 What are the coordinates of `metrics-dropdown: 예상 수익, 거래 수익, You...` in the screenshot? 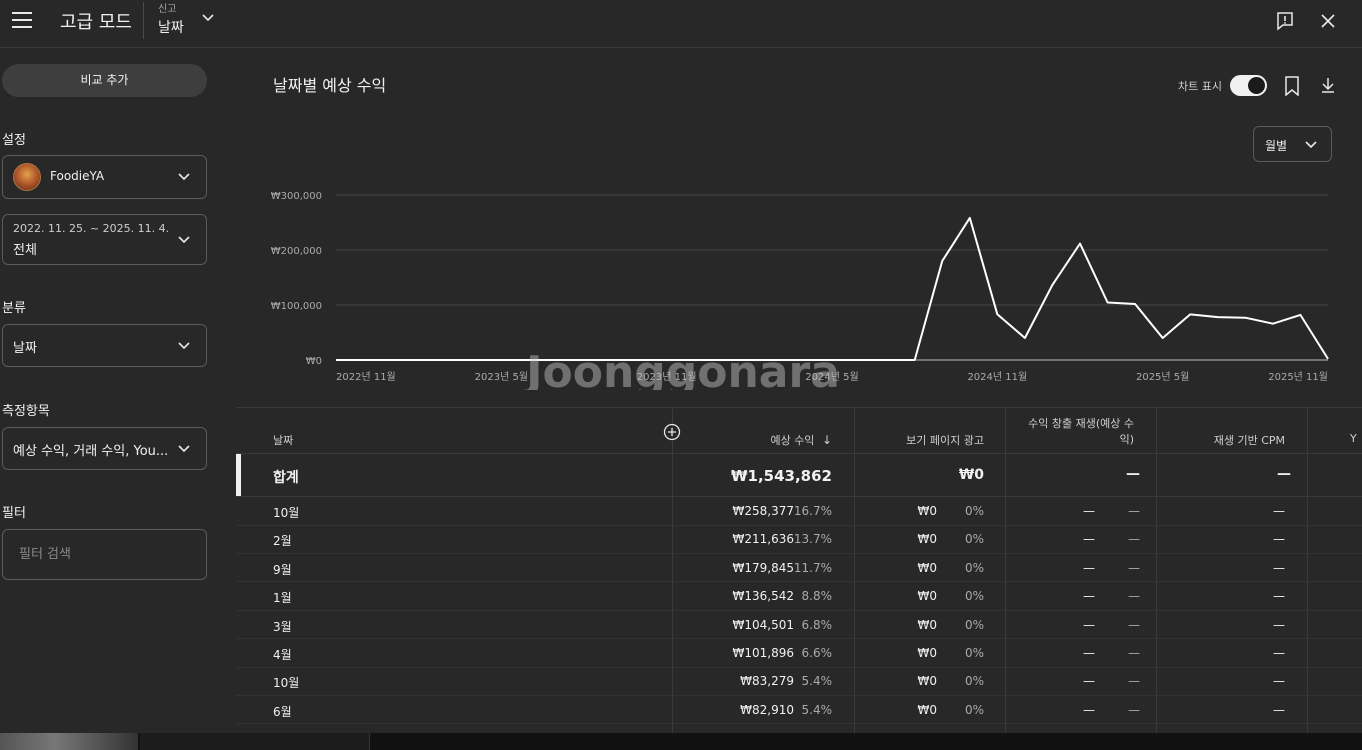 It's located at (104, 448).